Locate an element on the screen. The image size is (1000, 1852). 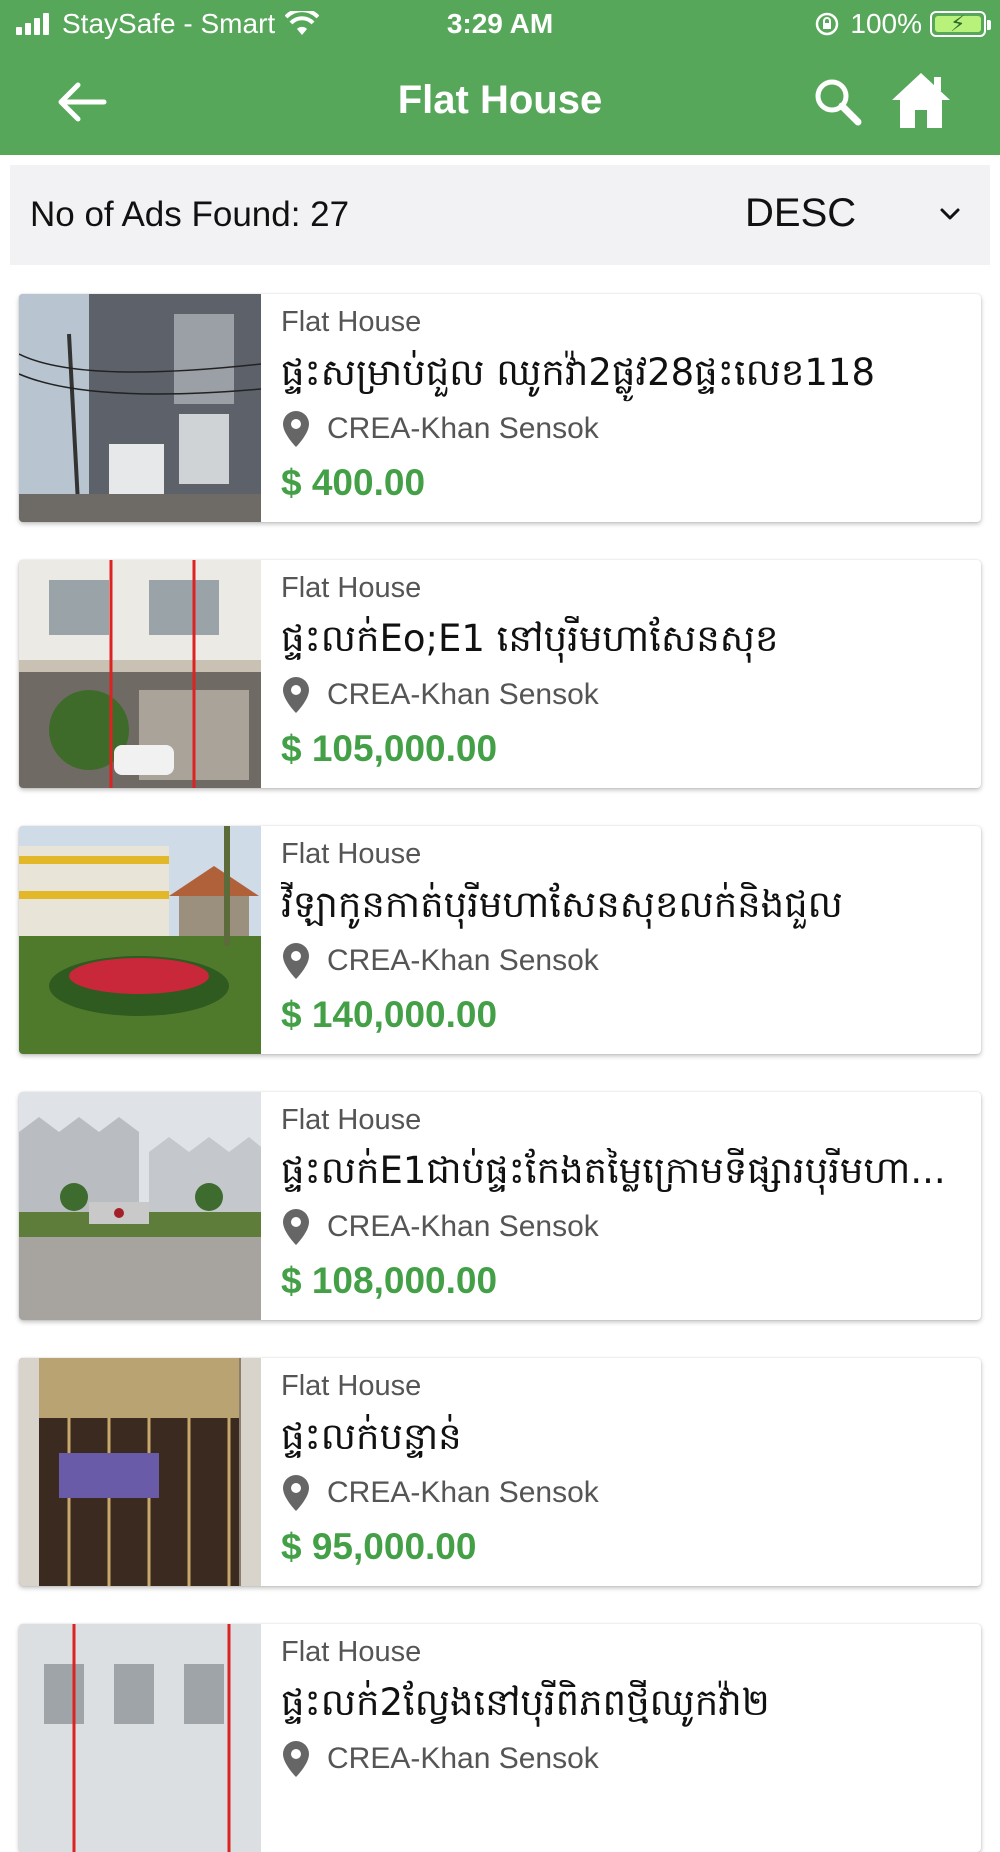
listing-title: ផ្ទះសម្រាប់ជួល ឈូកវ៉ា2ផ្លូវ28ផ្ទះលេខ118 is located at coordinates (626, 377).